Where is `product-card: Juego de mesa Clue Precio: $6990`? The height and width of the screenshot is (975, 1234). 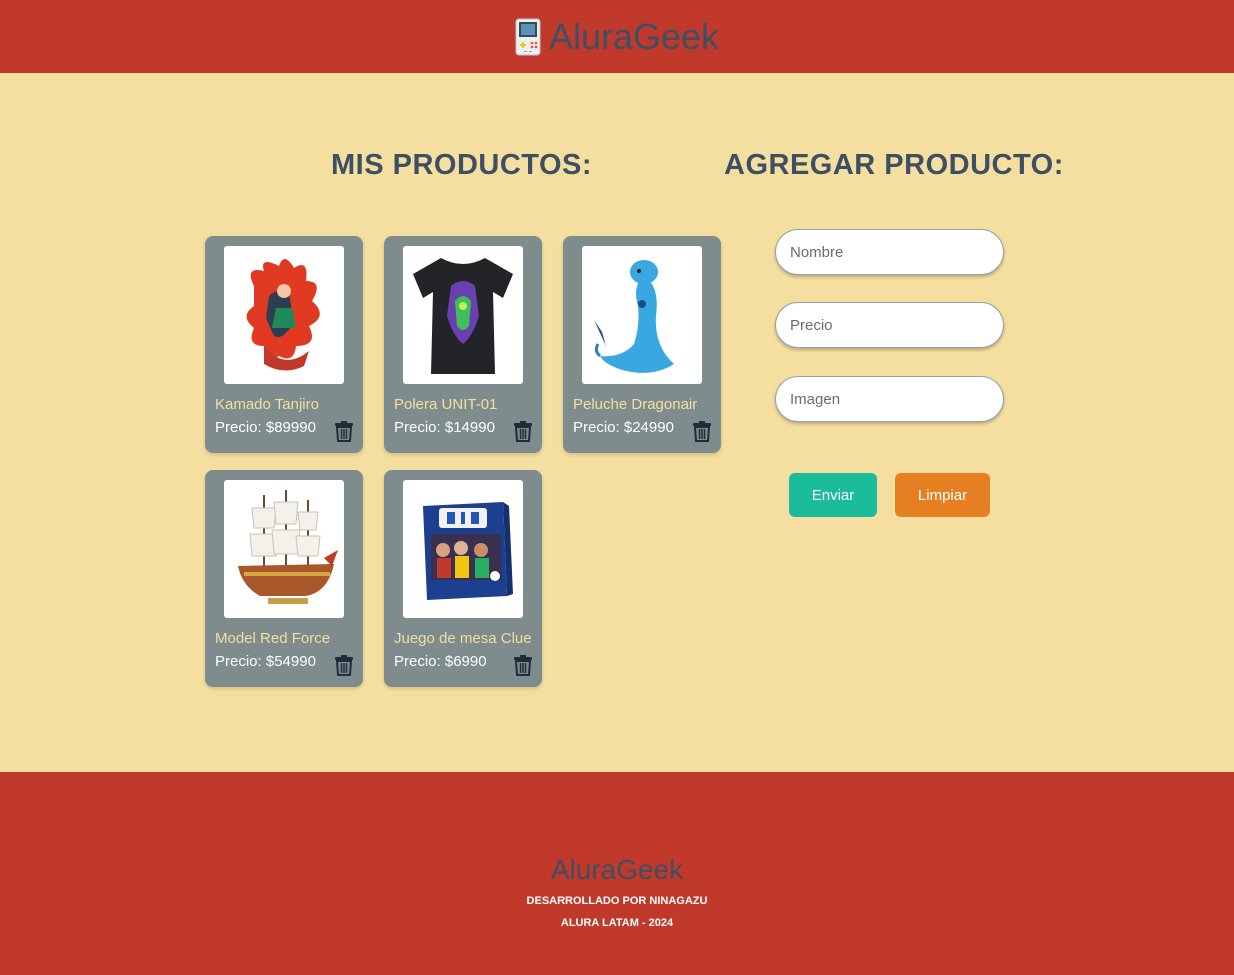
product-card: Juego de mesa Clue Precio: $6990 is located at coordinates (463, 578).